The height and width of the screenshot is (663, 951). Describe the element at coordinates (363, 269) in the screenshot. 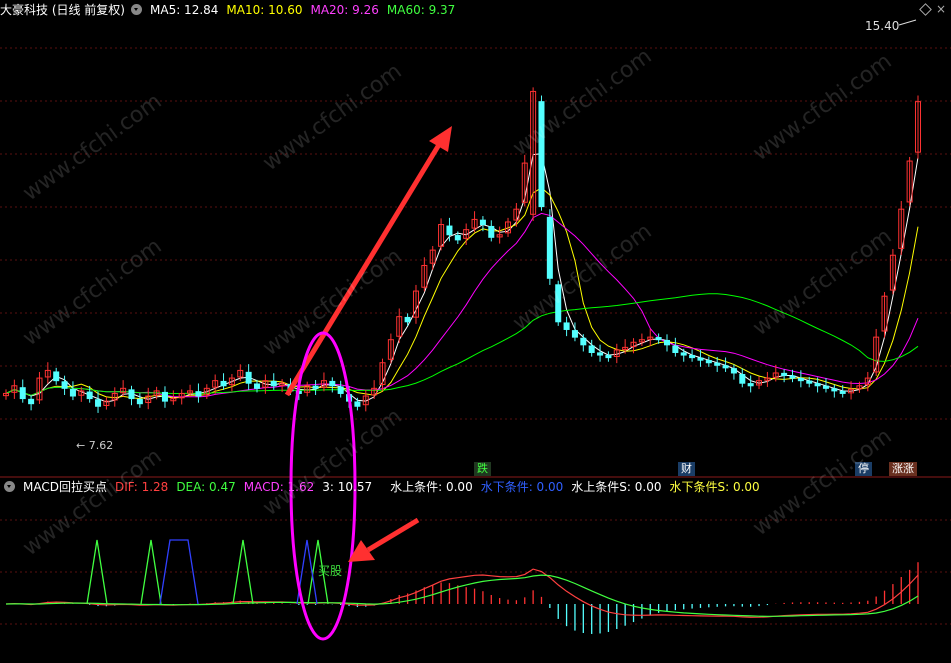

I see `trend-arrow-shaft` at that location.